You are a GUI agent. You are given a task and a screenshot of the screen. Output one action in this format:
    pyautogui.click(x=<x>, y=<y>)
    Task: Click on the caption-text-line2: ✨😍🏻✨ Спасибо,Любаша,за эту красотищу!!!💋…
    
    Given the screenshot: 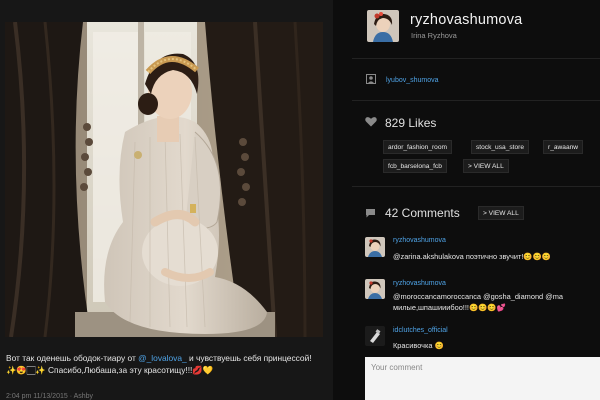 What is the action you would take?
    pyautogui.click(x=110, y=370)
    